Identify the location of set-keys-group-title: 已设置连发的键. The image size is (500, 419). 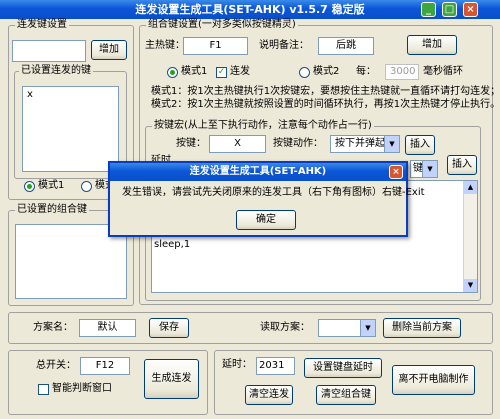
(56, 71).